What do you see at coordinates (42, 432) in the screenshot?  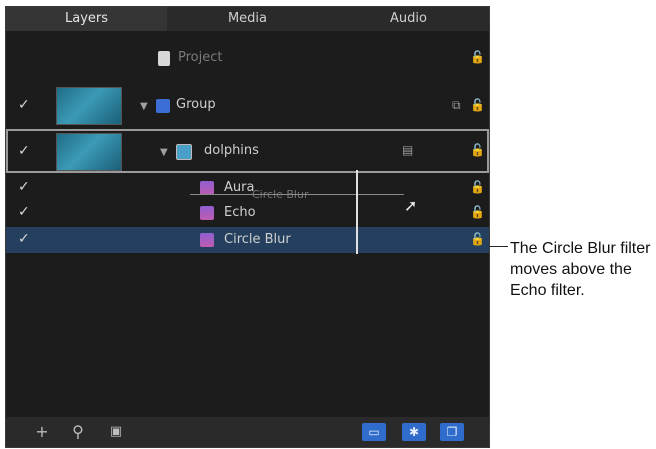 I see `add-icon: +` at bounding box center [42, 432].